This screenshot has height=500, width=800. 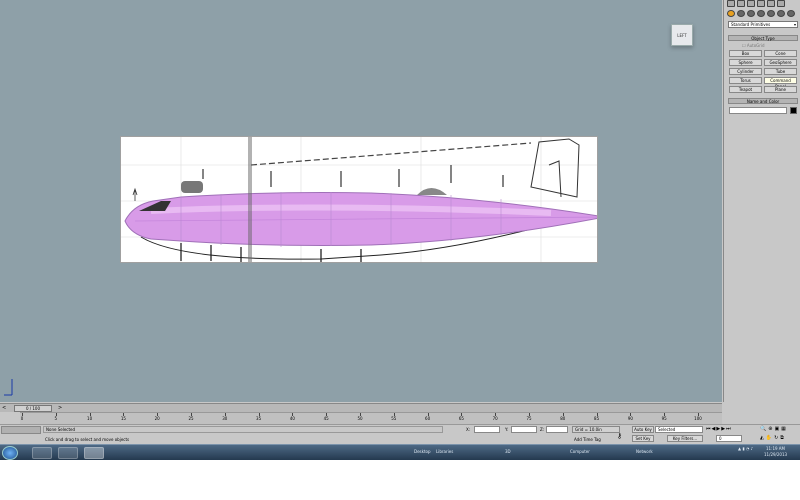 I want to click on add-time-tag-button: Add Time Tag, so click(x=587, y=439).